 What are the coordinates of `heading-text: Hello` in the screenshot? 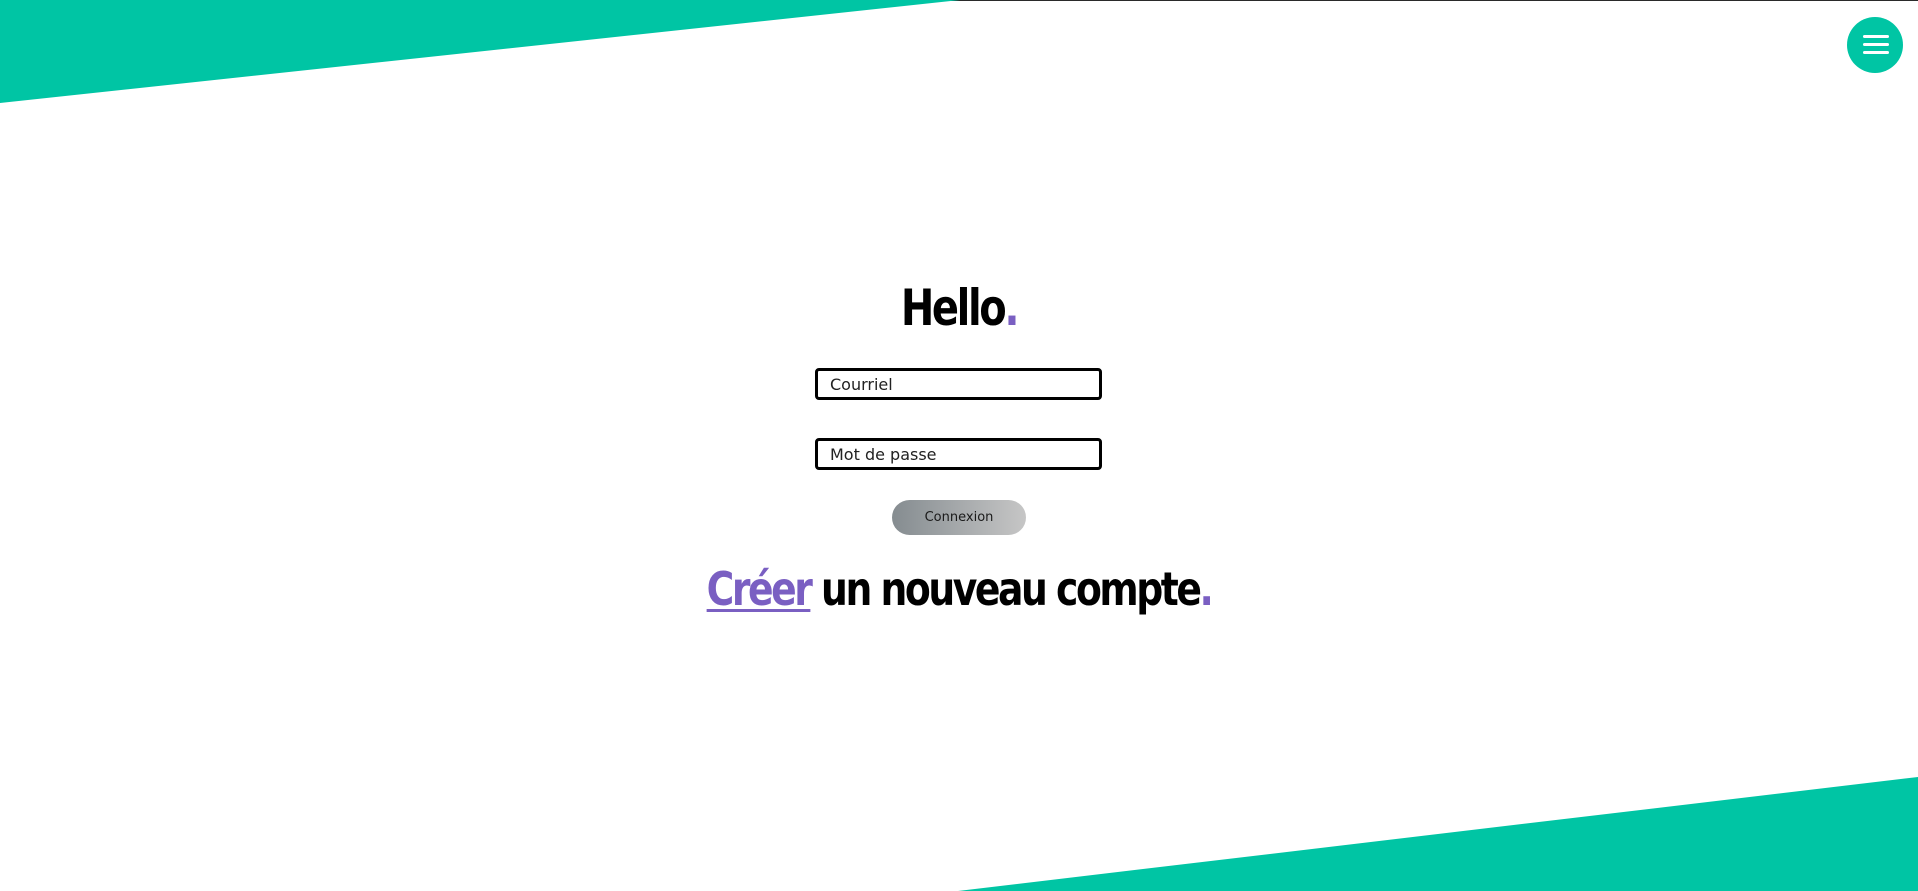 It's located at (953, 308).